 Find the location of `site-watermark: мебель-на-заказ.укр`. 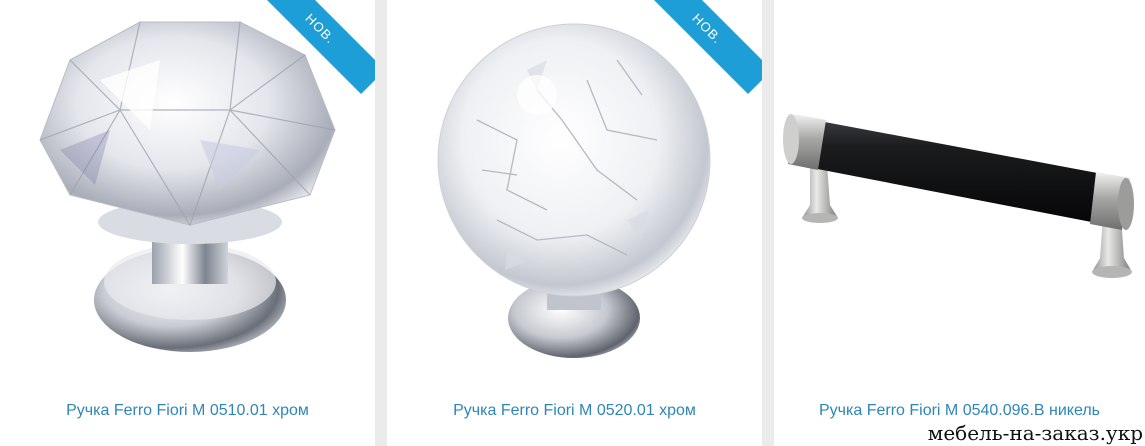

site-watermark: мебель-на-заказ.укр is located at coordinates (1032, 433).